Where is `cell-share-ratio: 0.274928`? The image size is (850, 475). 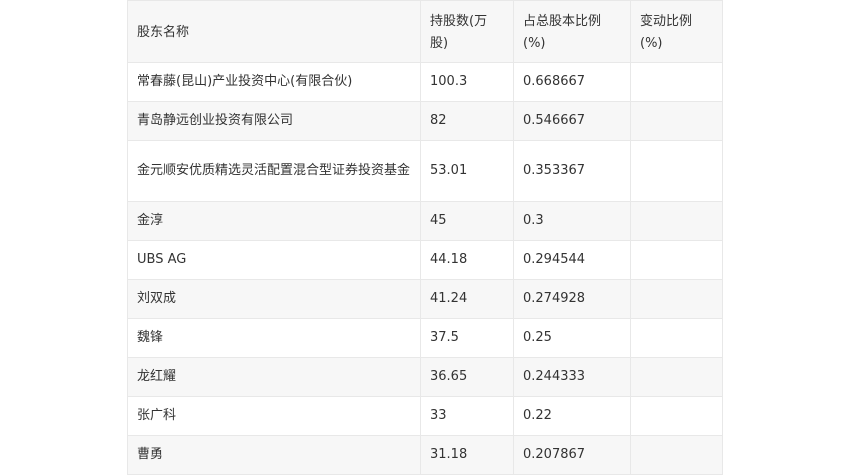
cell-share-ratio: 0.274928 is located at coordinates (572, 299).